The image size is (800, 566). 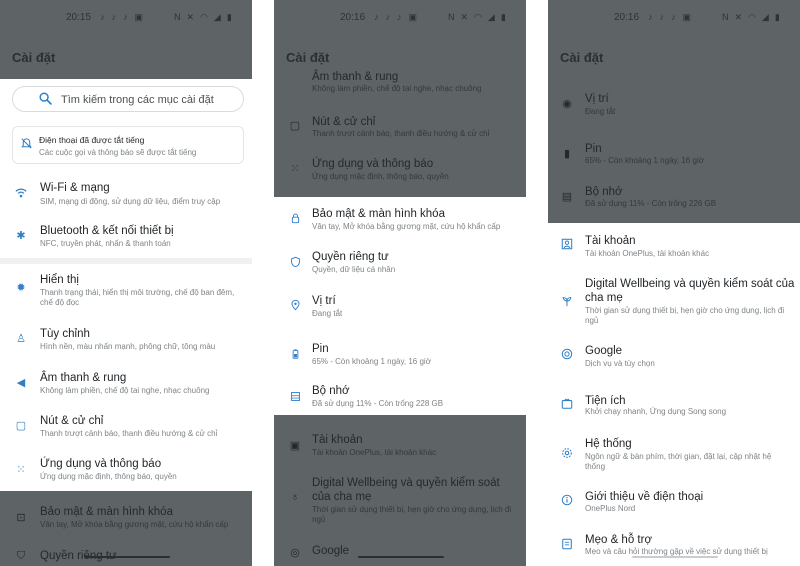 I want to click on item-title: Quyền riêng tư, so click(x=350, y=257).